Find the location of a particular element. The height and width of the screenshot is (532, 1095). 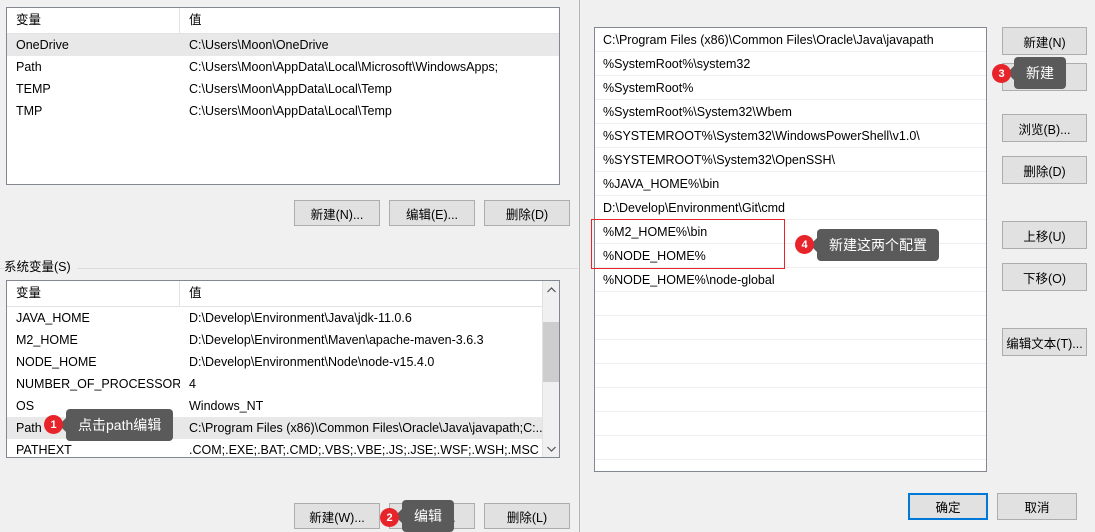

annotation-tooltip-3: 新建 is located at coordinates (1036, 73).